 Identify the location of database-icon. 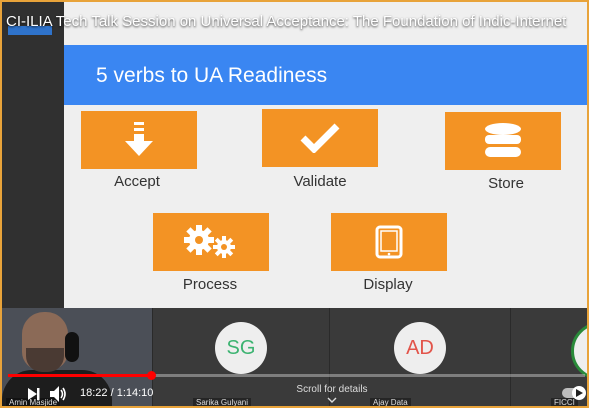
(503, 140).